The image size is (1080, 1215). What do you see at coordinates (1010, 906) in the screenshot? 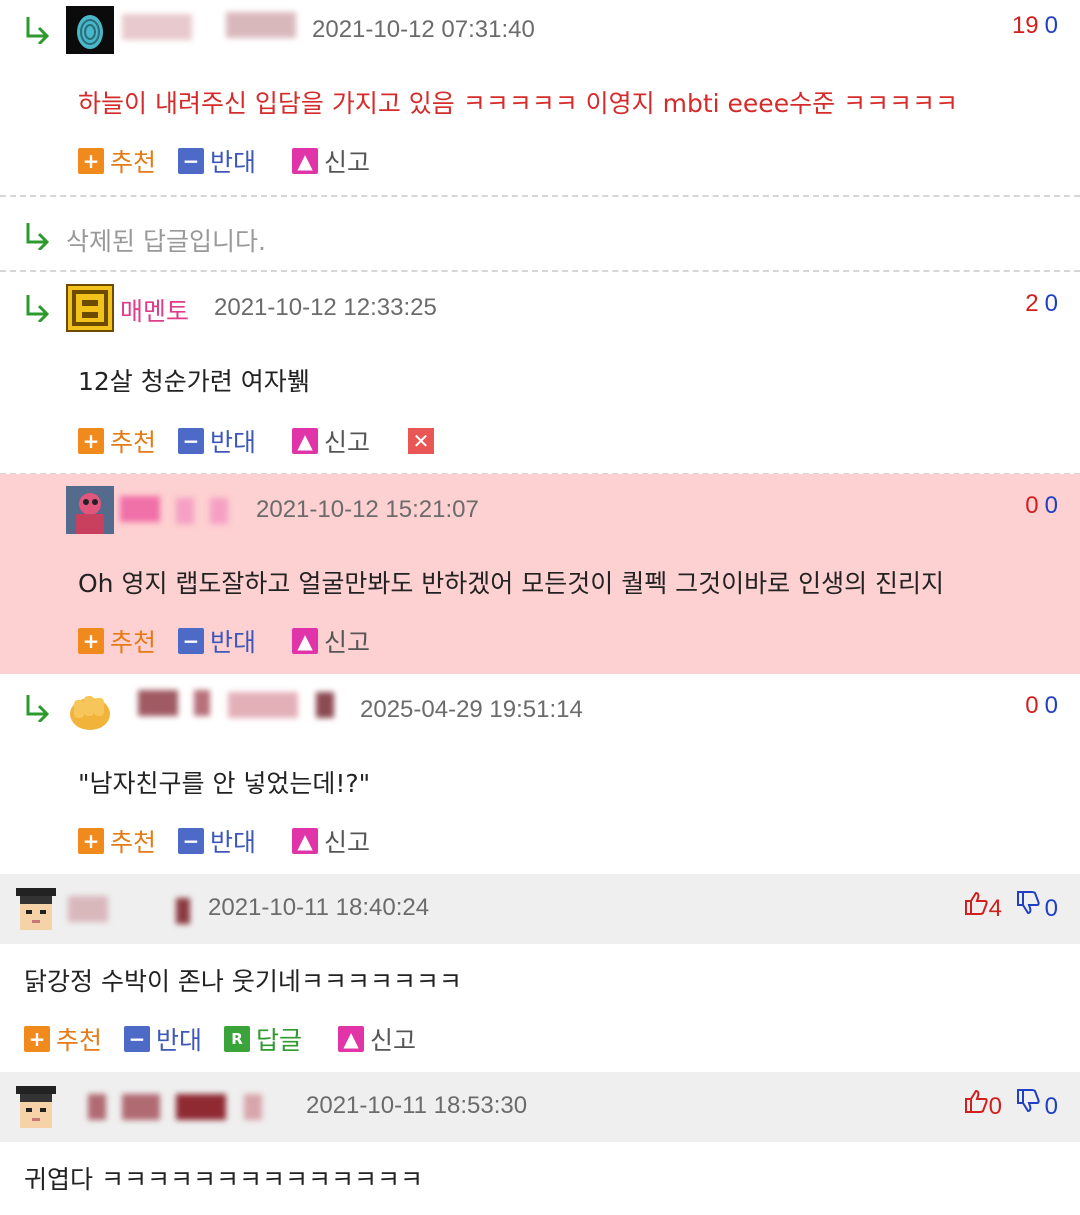
I see `vote-count: 4 0` at bounding box center [1010, 906].